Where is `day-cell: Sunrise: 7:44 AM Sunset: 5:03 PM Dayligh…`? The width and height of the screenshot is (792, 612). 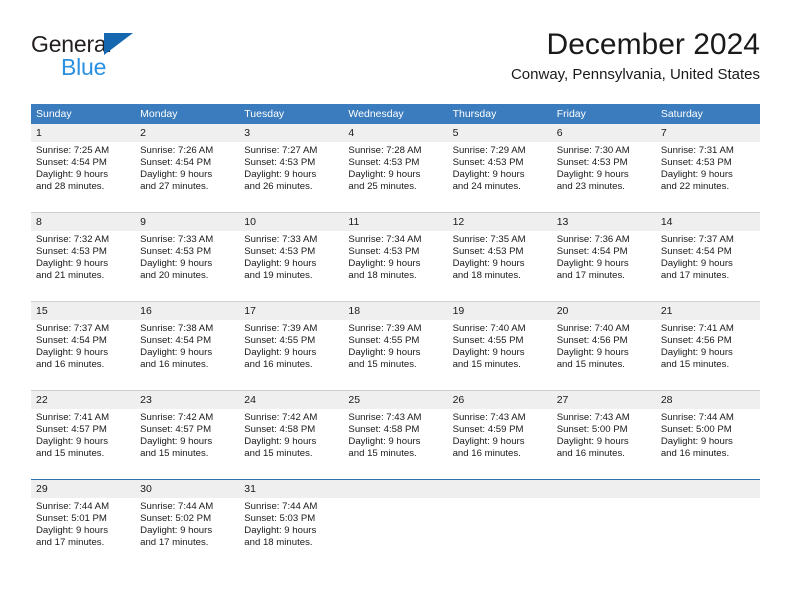
day-cell: Sunrise: 7:44 AM Sunset: 5:03 PM Dayligh… is located at coordinates (291, 533).